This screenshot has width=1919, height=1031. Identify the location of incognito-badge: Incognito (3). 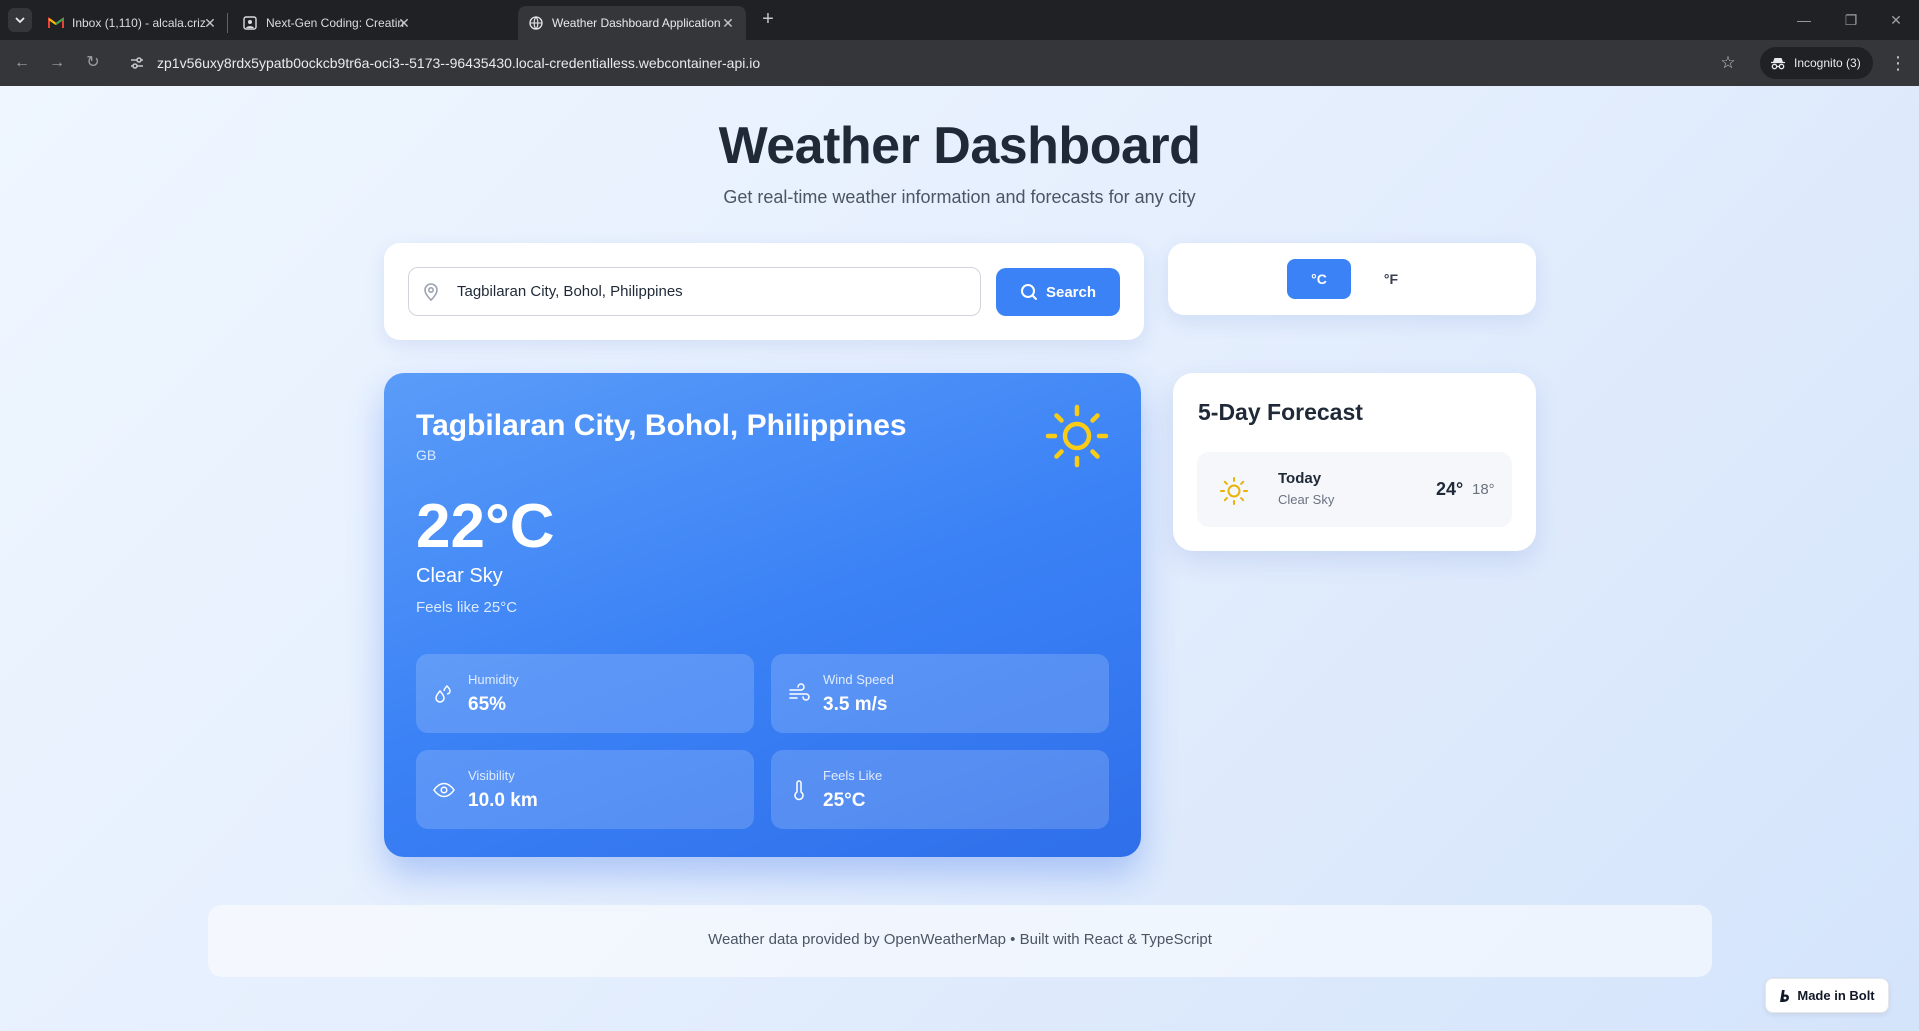
(1816, 63).